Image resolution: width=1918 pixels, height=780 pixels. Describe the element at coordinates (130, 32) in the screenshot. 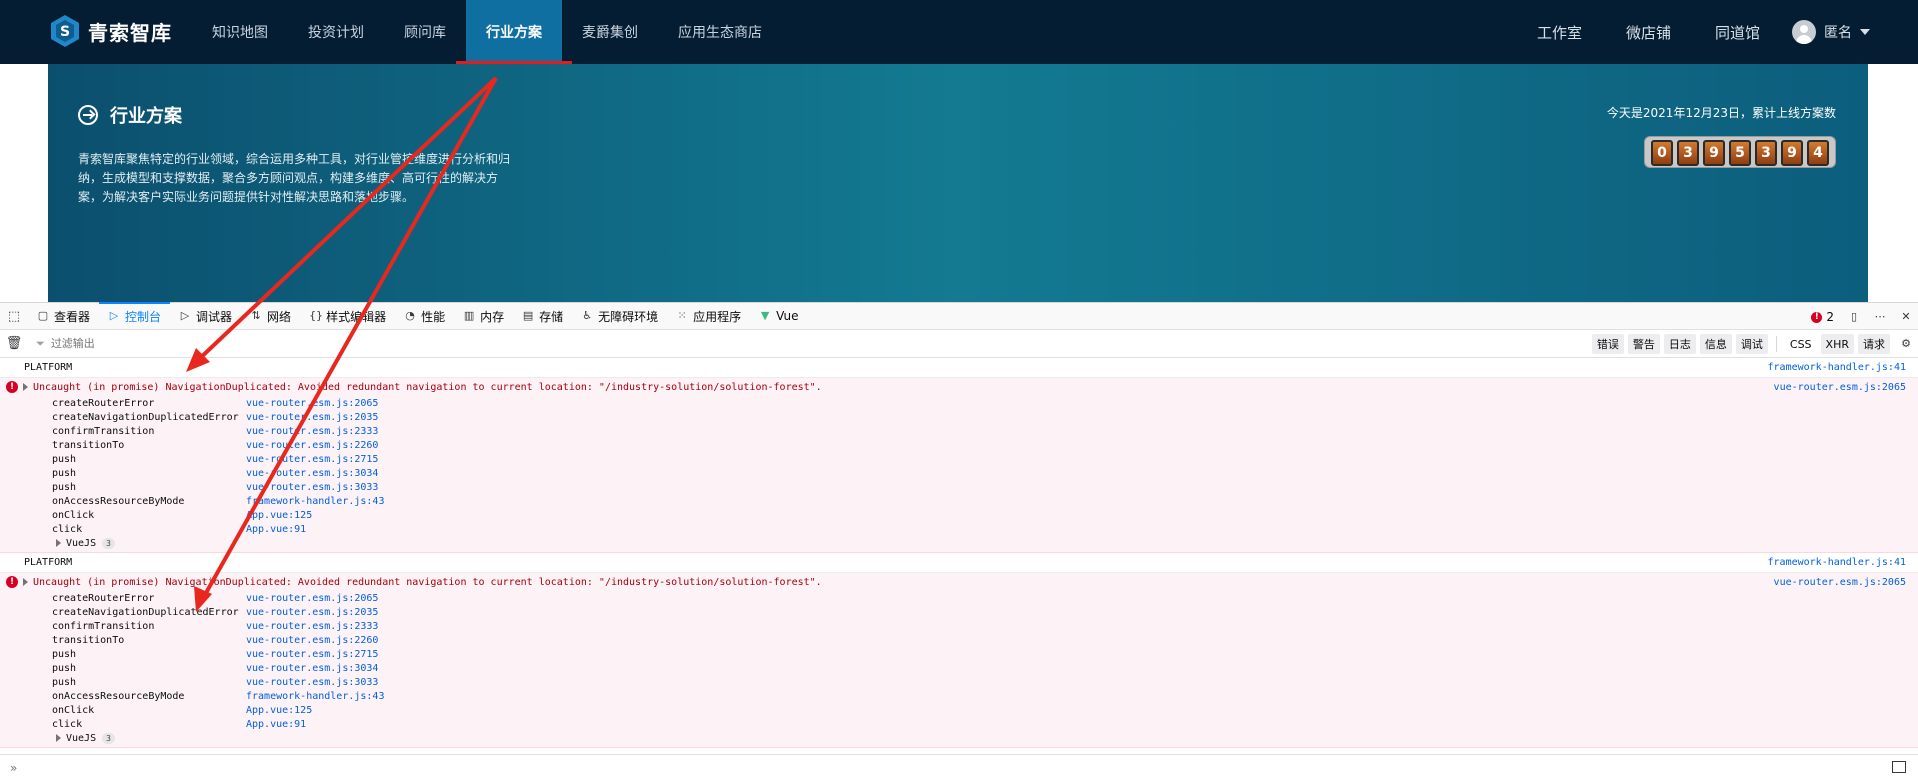

I see `logo-text: 青索智库` at that location.